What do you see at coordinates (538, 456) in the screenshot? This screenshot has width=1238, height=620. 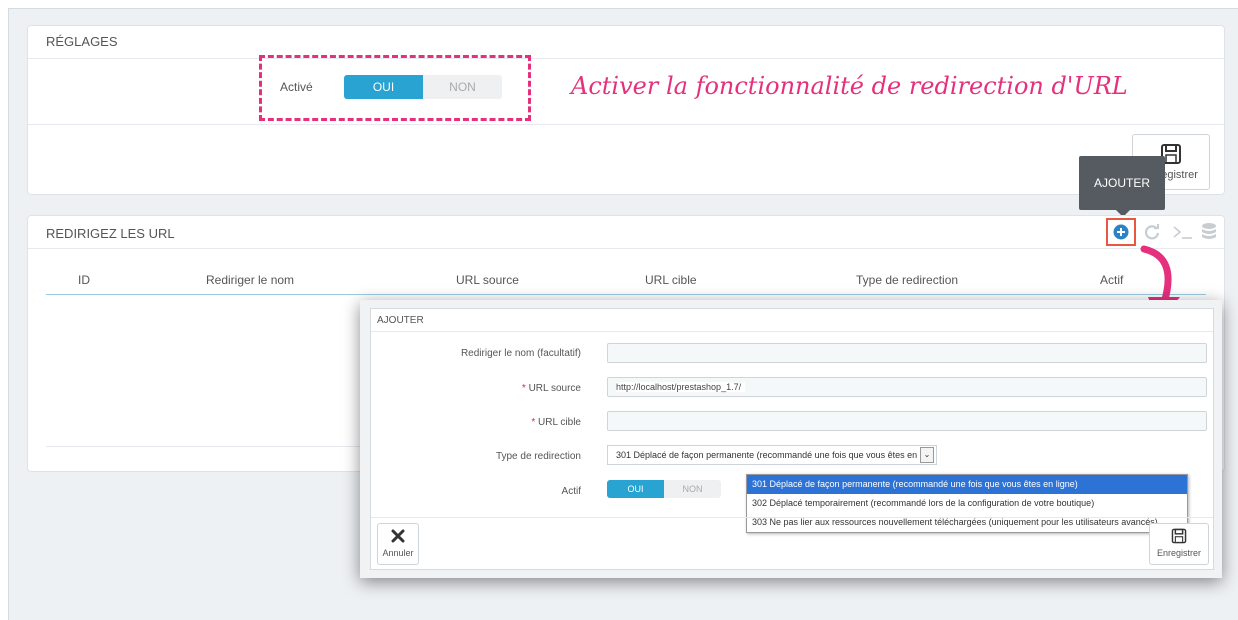 I see `type-label: Type de redirection` at bounding box center [538, 456].